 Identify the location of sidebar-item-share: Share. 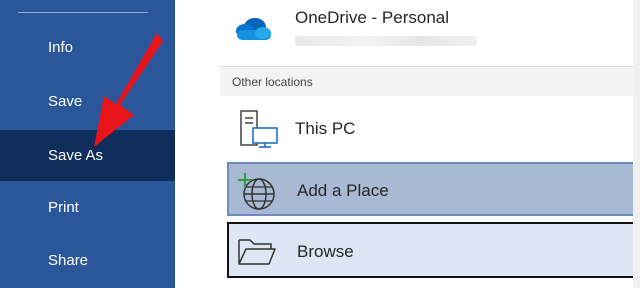
(87, 265).